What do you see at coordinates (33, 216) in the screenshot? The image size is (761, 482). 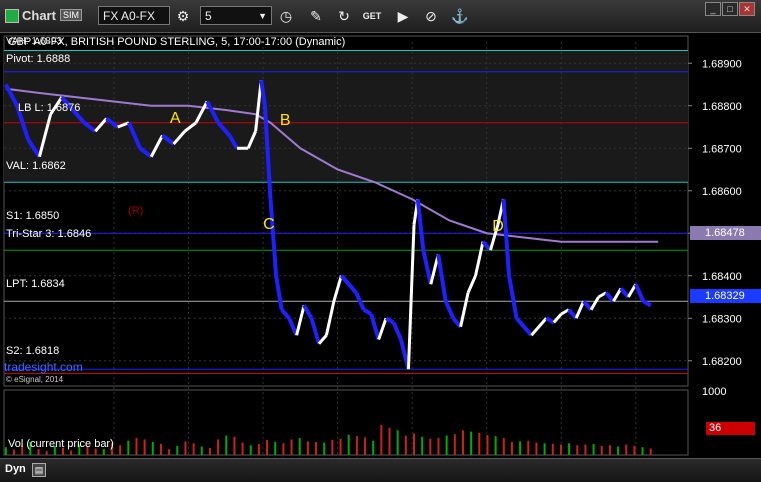 I see `s1-label: S1: 1.6850` at bounding box center [33, 216].